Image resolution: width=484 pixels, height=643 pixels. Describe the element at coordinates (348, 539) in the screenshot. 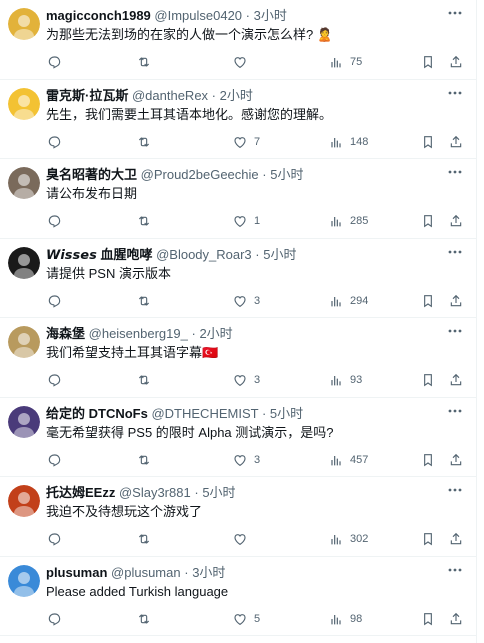

I see `views-button: 302` at that location.